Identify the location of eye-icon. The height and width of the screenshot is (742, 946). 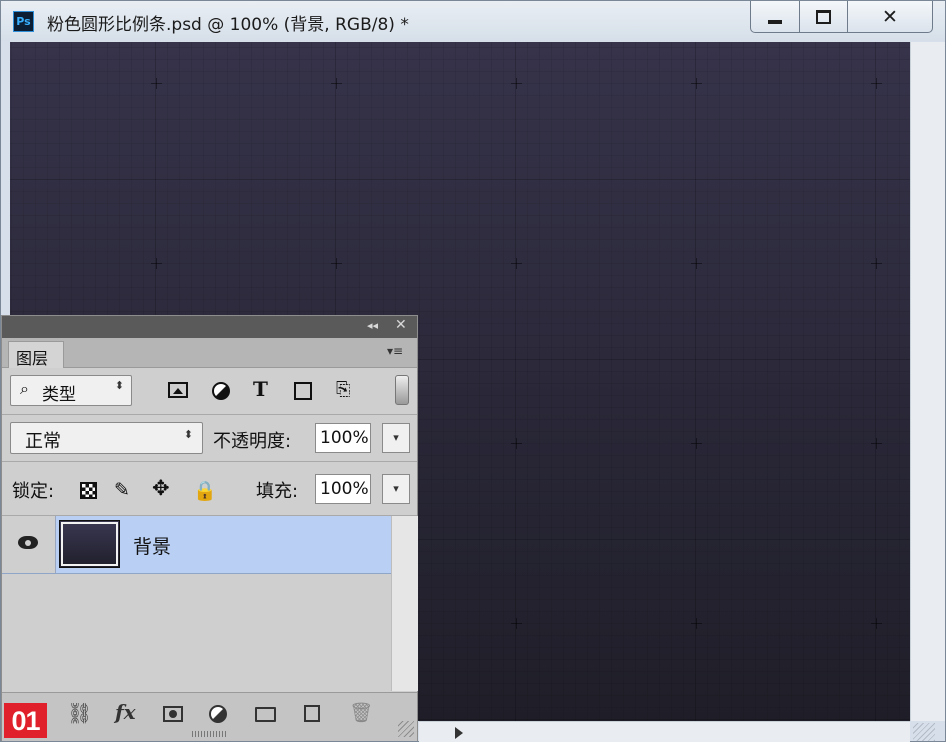
(28, 542).